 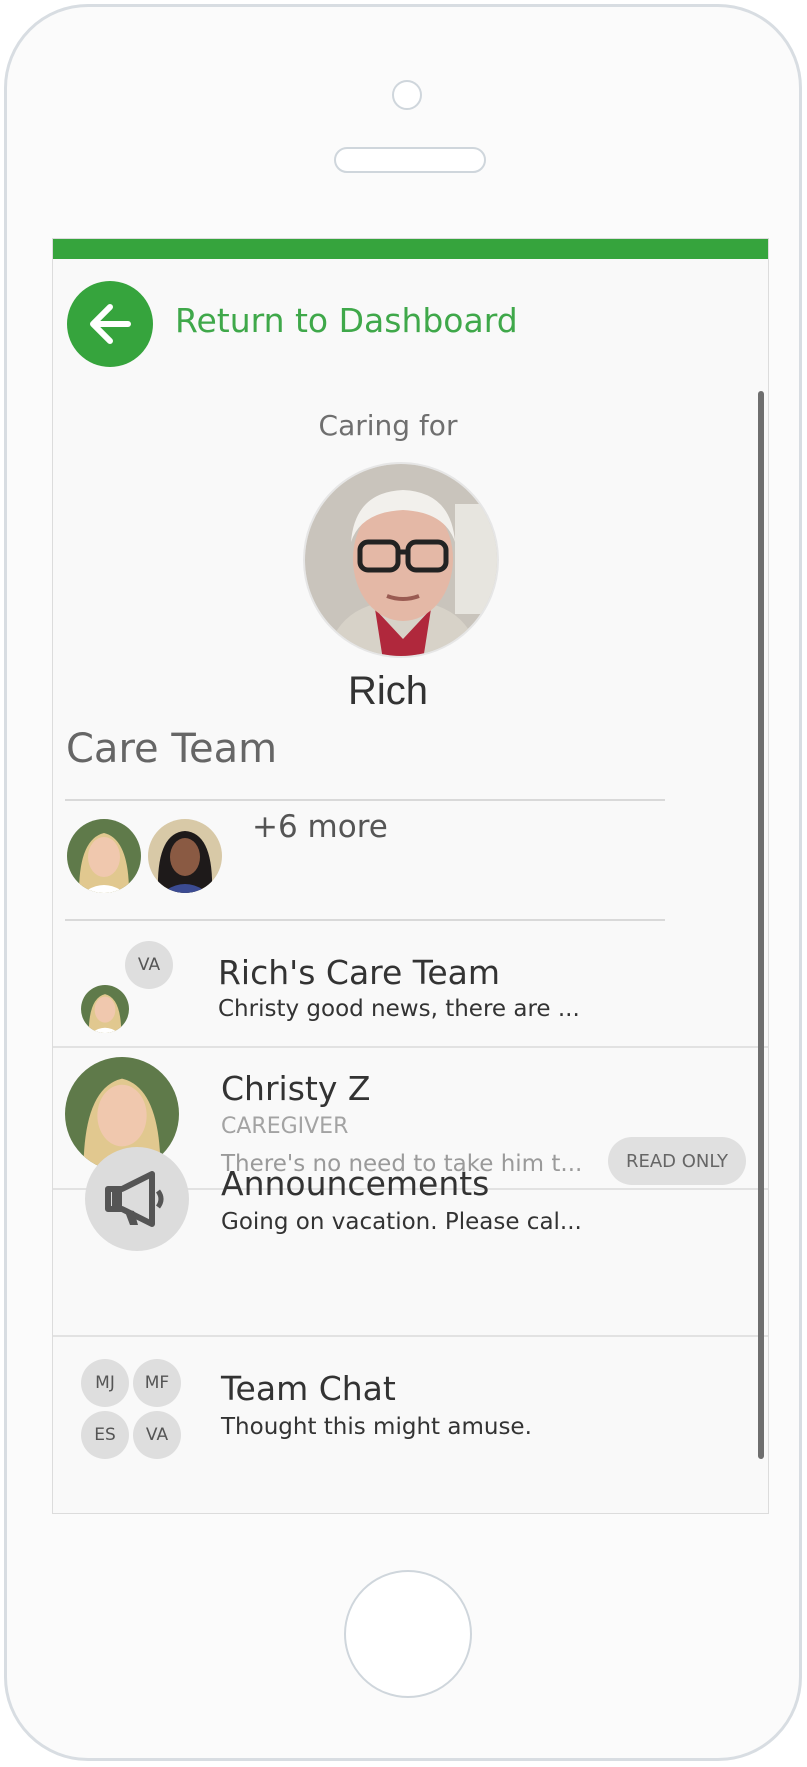 I want to click on more-members-count: +6 more, so click(x=320, y=827).